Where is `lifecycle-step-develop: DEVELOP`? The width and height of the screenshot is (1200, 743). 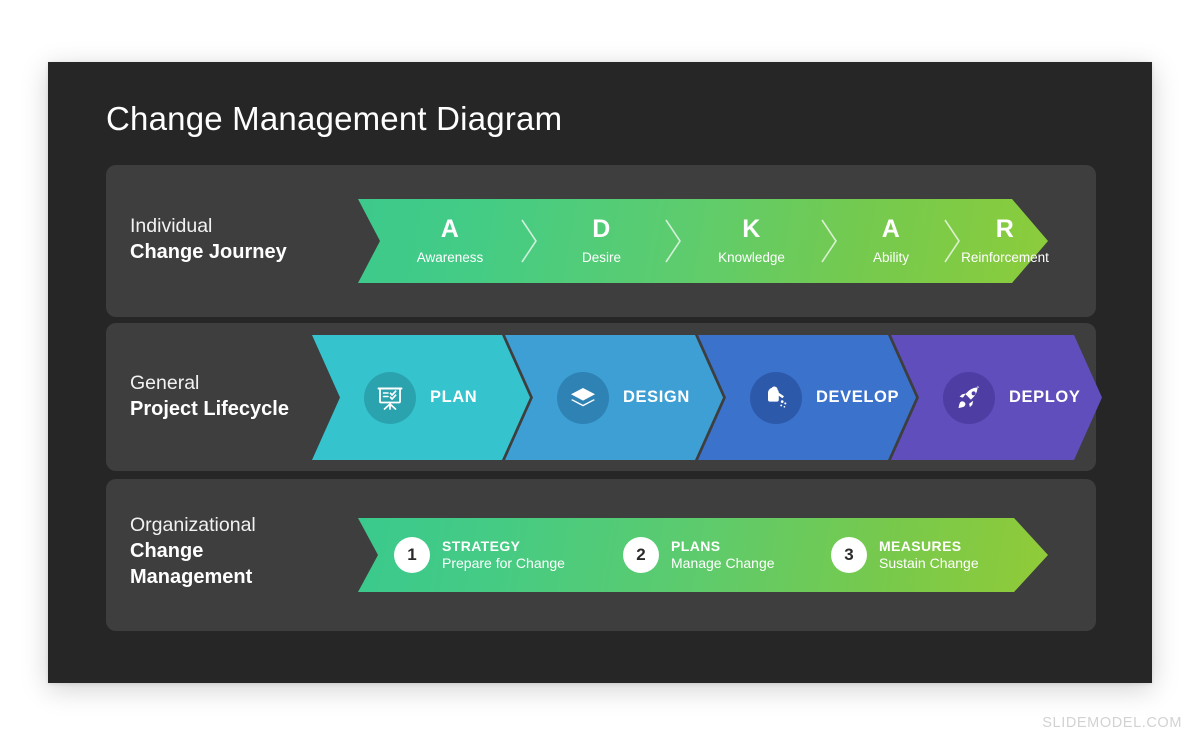 lifecycle-step-develop: DEVELOP is located at coordinates (807, 397).